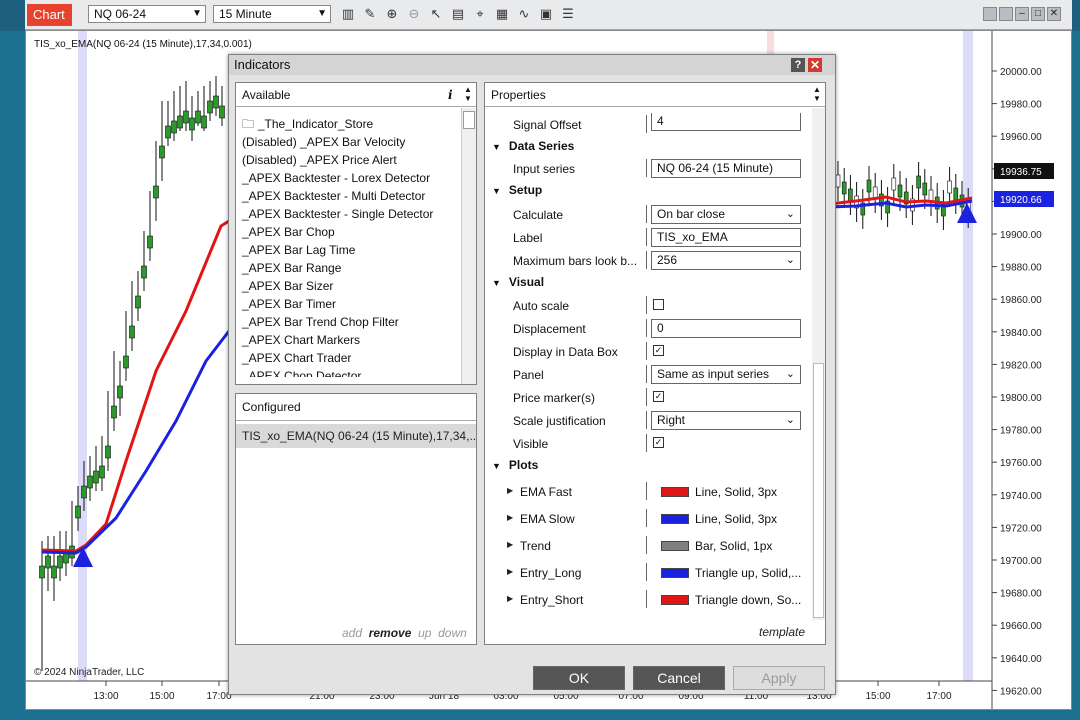 This screenshot has width=1080, height=720. I want to click on properties-icon: ▣, so click(546, 15).